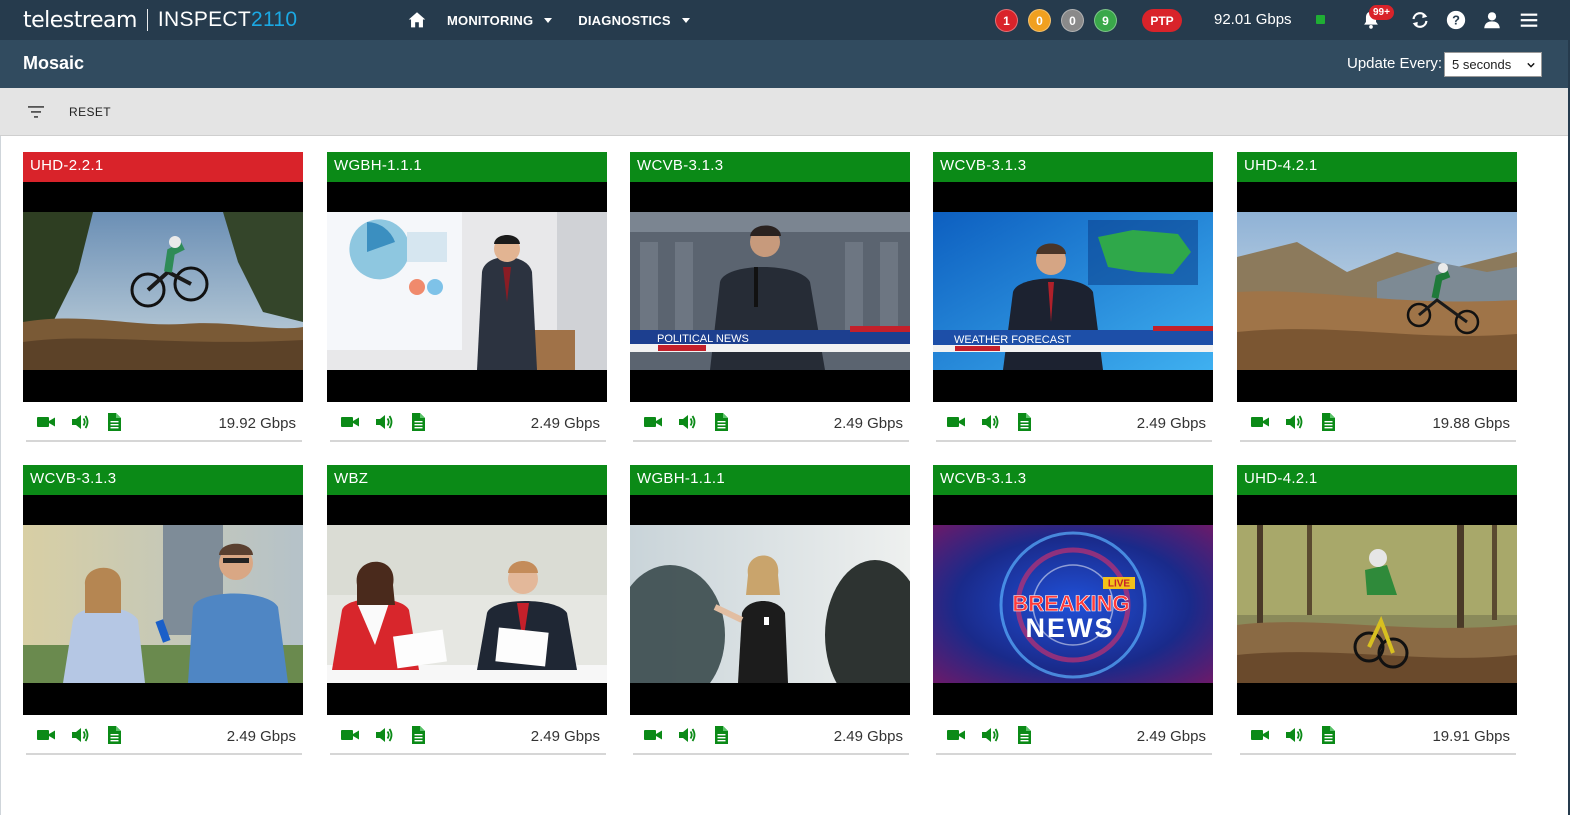 The height and width of the screenshot is (815, 1570). I want to click on stream-bitrate: 19.91 Gbps, so click(1471, 736).